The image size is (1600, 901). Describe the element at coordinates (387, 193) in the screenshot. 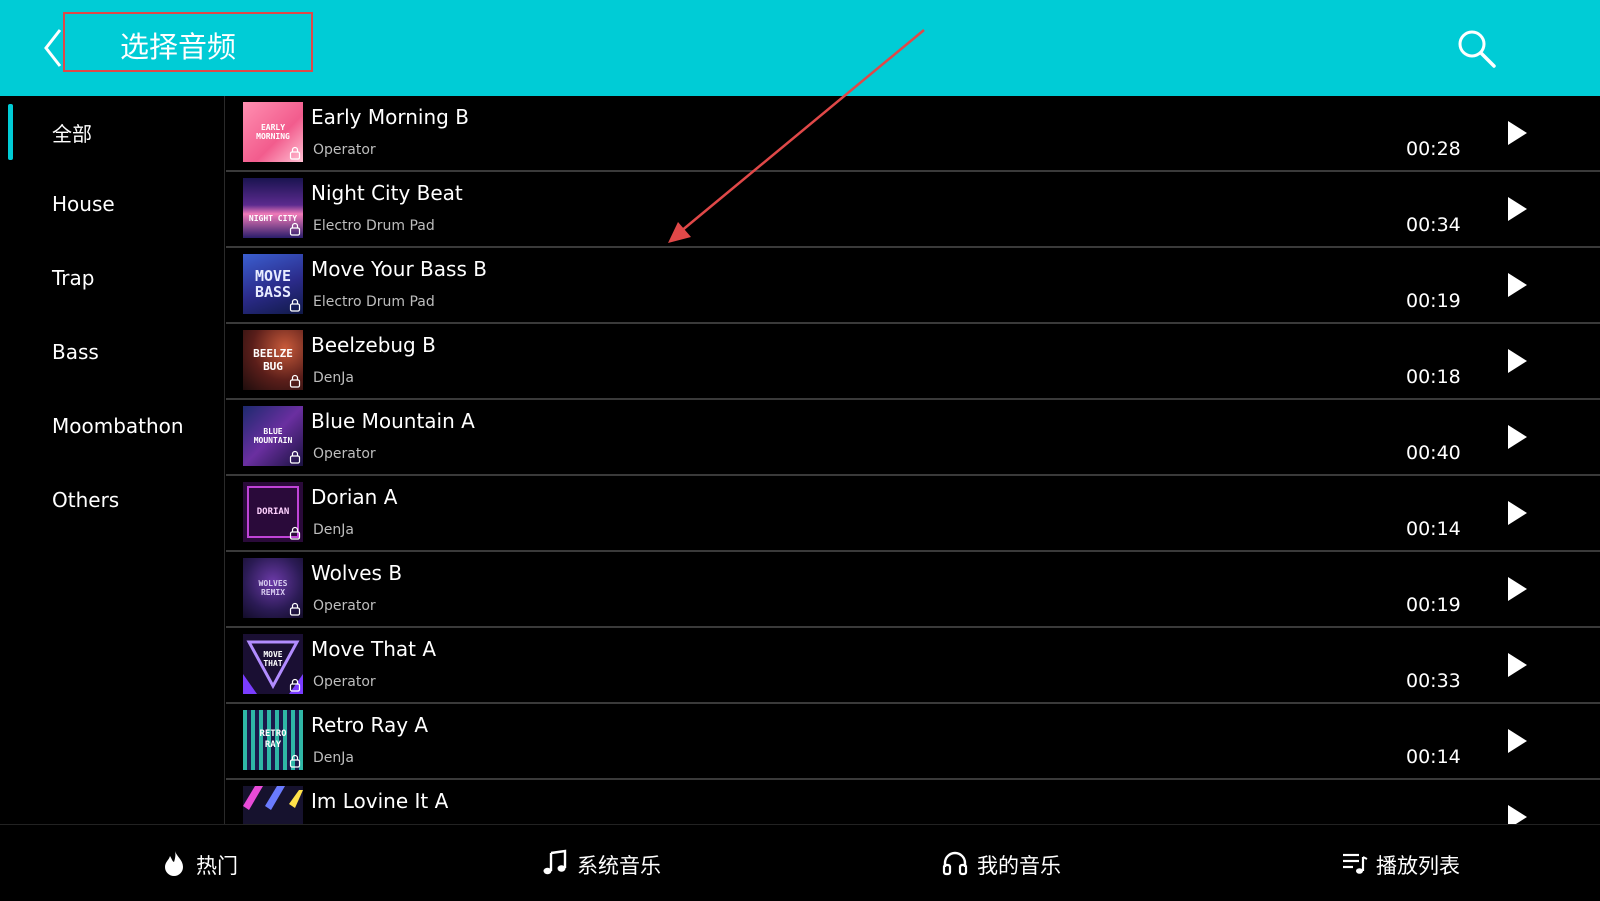

I see `track-title: Night City Beat` at that location.